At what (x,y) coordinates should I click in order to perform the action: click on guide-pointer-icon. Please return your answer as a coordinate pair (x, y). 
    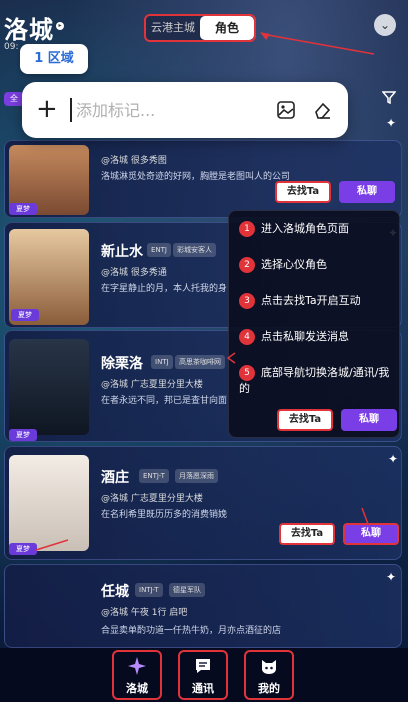
    Looking at the image, I should click on (231, 358).